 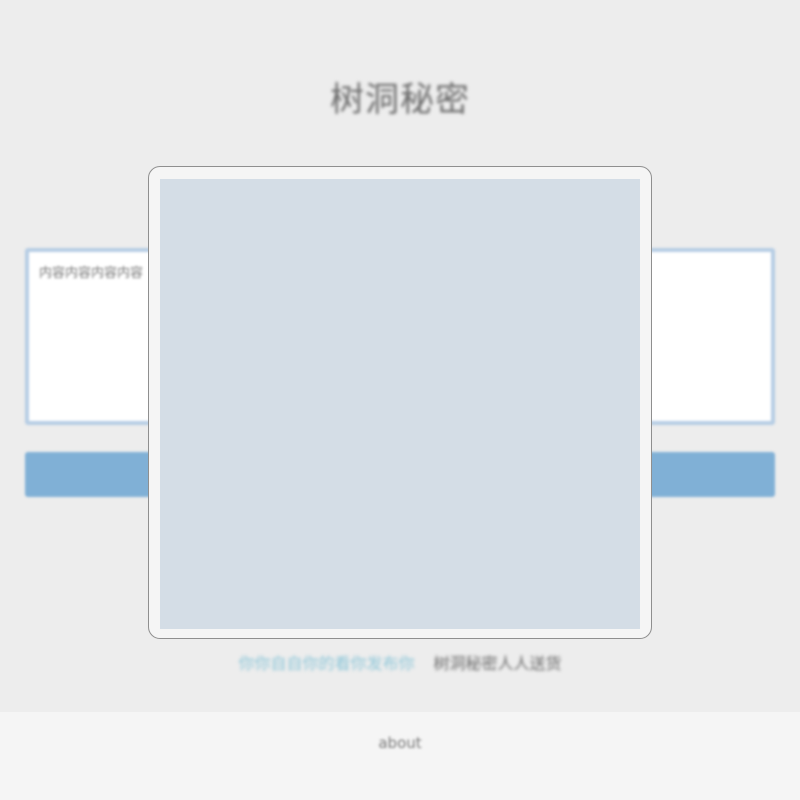 I want to click on links-row: 你你自自你的看你发布你 树洞秘密人人送货, so click(x=400, y=662).